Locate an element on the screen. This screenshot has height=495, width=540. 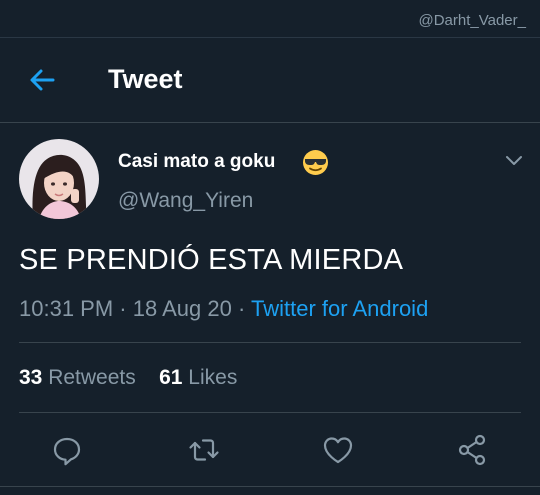
page-title: Tweet is located at coordinates (145, 79).